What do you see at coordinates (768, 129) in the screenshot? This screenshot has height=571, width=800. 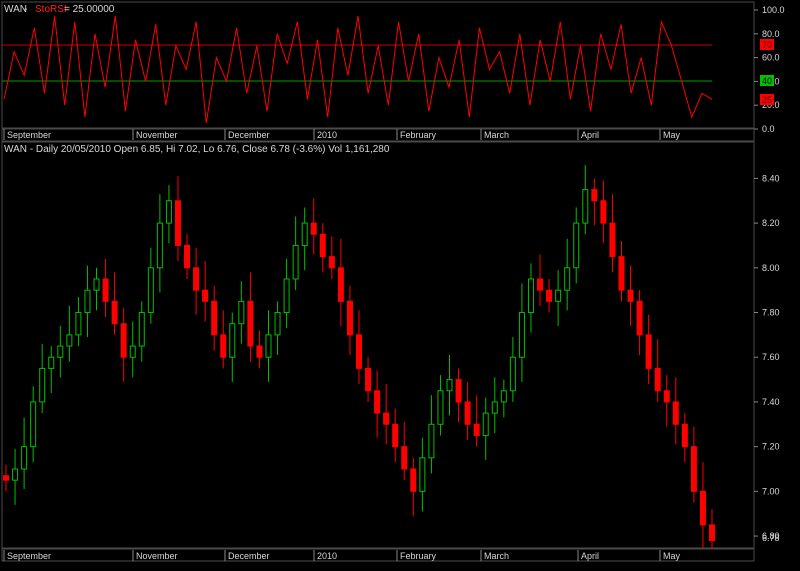 I see `oscillator-y-tick-label: 0.0` at bounding box center [768, 129].